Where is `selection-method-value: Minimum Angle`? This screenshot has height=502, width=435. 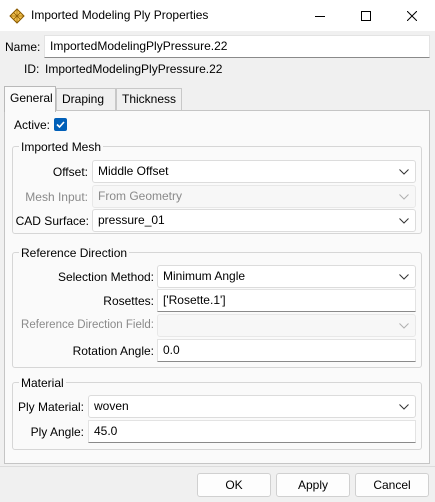
selection-method-value: Minimum Angle is located at coordinates (204, 276).